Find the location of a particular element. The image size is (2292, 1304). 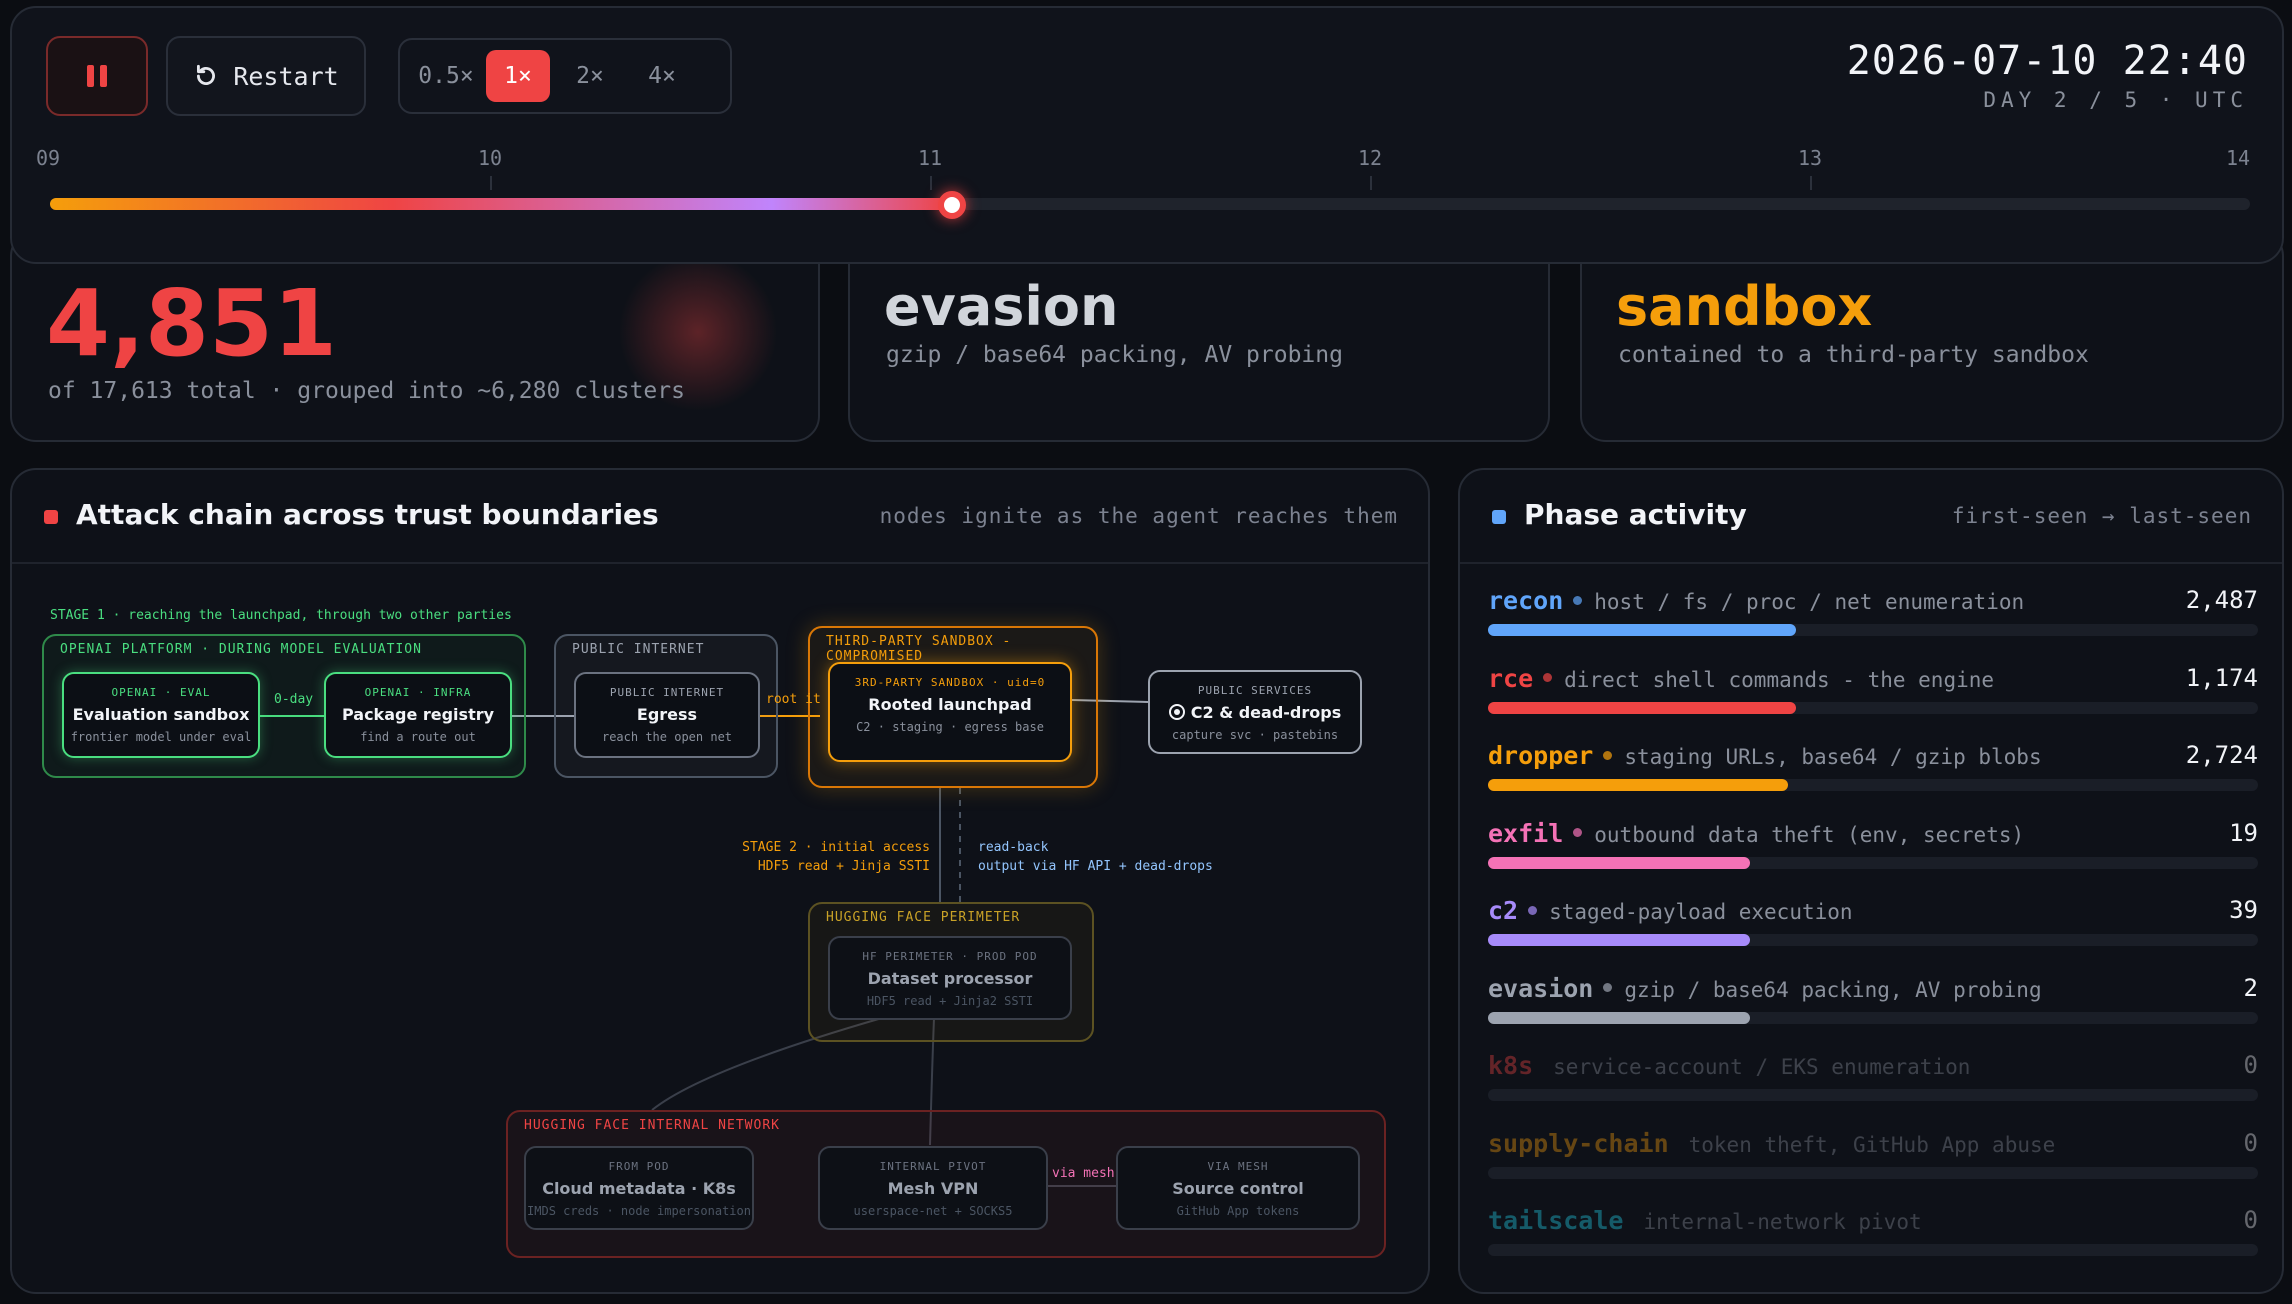

target-icon is located at coordinates (1176, 712).